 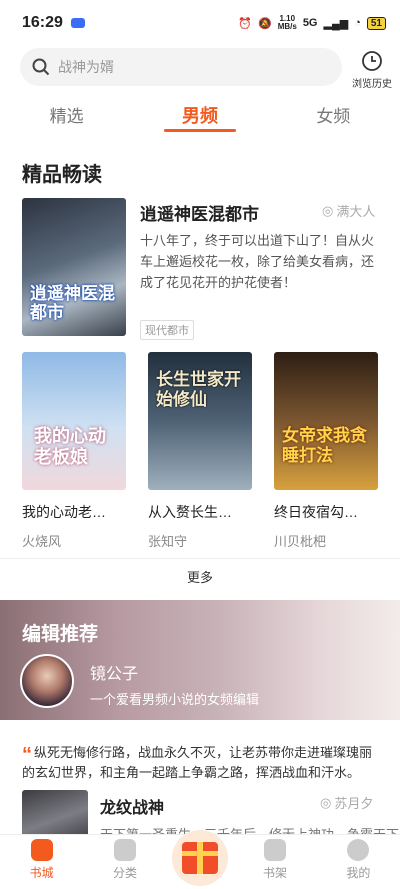 What do you see at coordinates (124, 862) in the screenshot?
I see `nav-category: 分类` at bounding box center [124, 862].